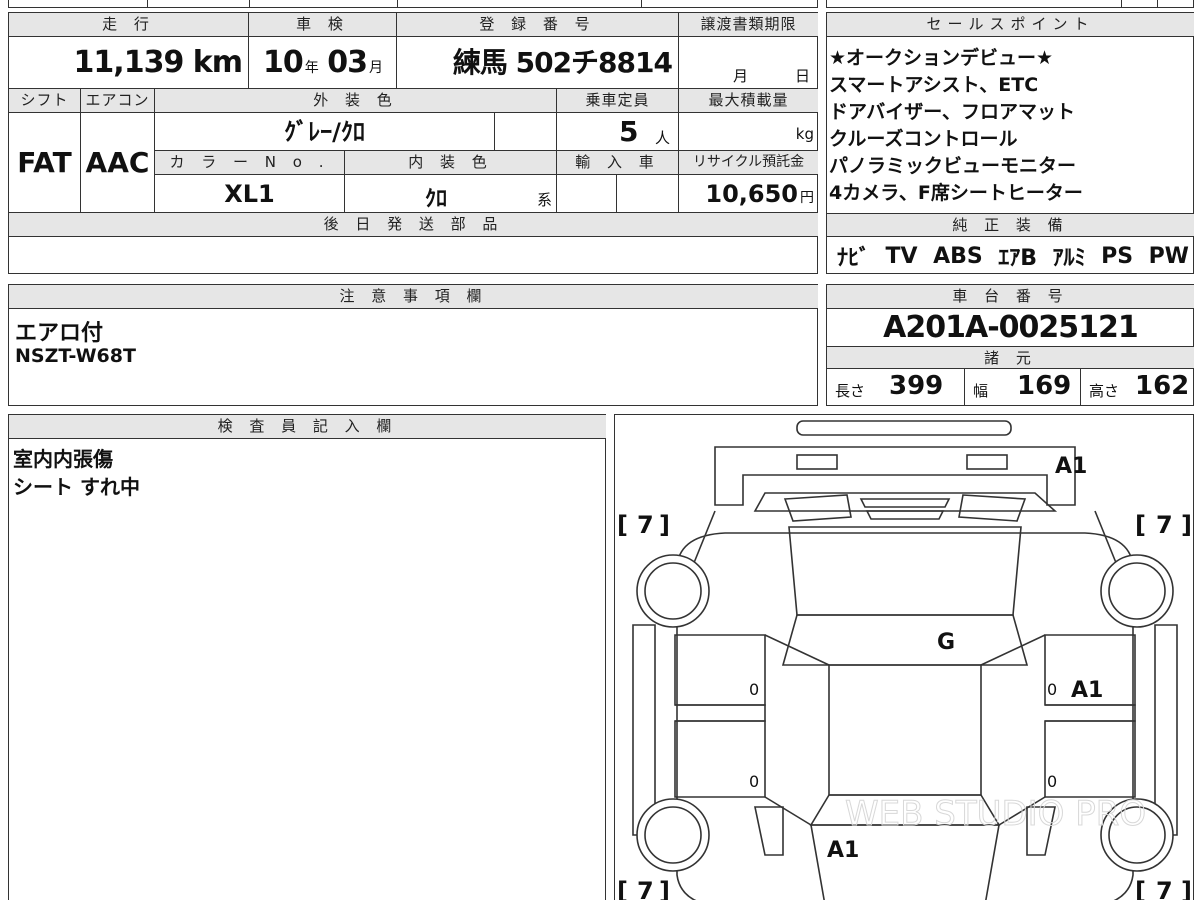 Image resolution: width=1200 pixels, height=900 pixels. I want to click on ac-cell: AAC, so click(118, 163).